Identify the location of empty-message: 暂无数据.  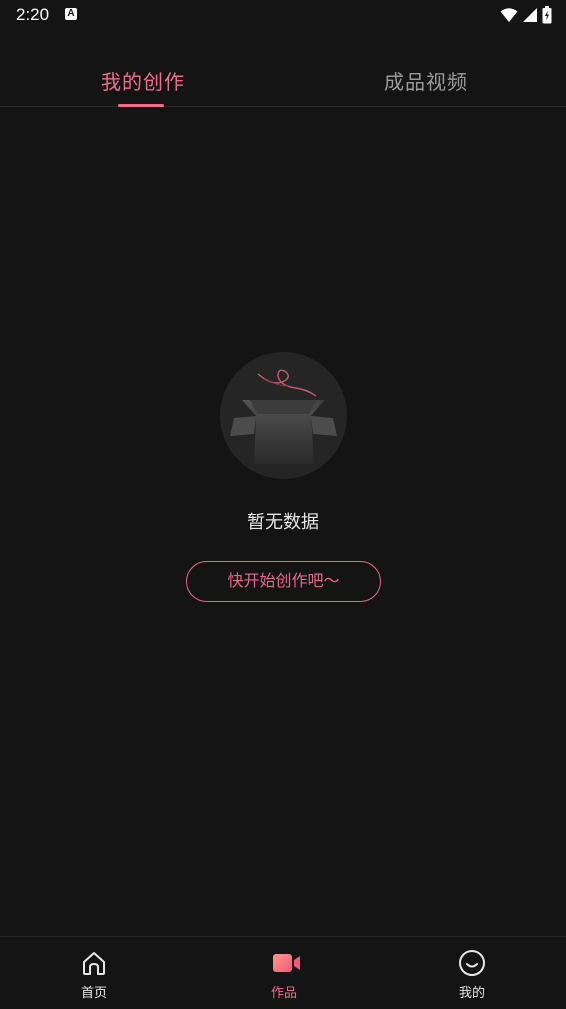
(283, 522).